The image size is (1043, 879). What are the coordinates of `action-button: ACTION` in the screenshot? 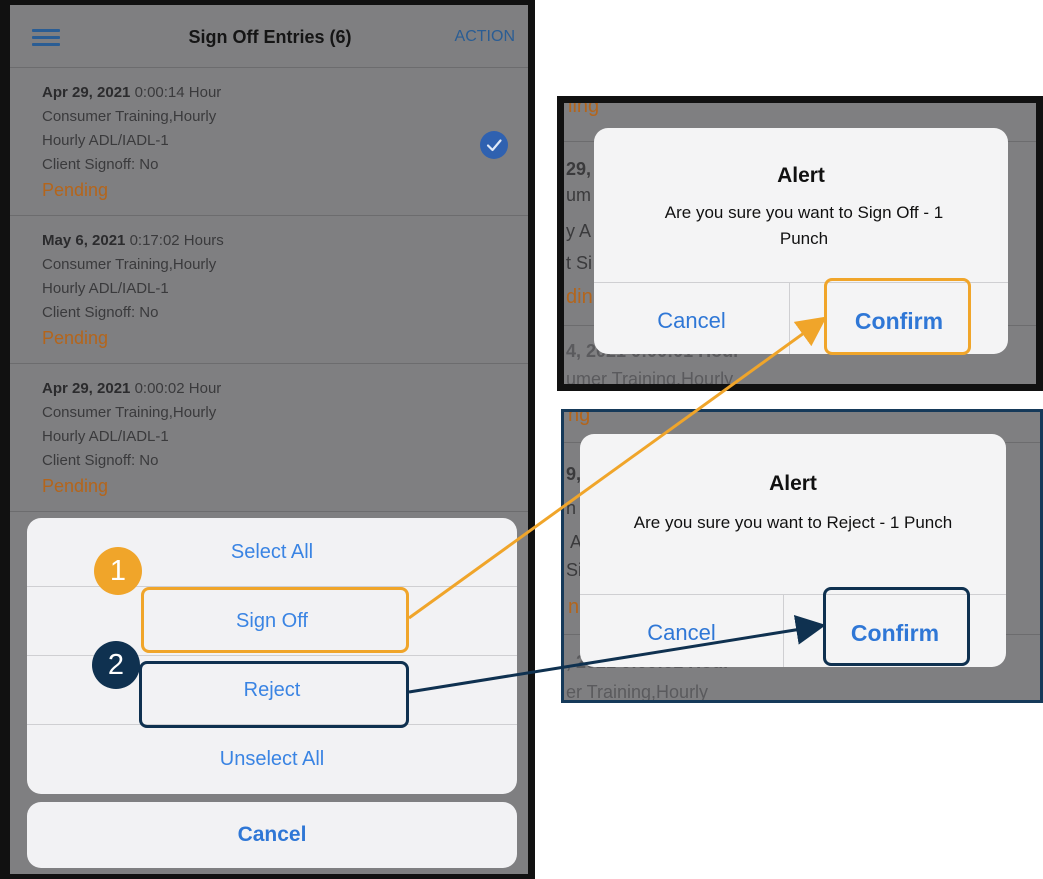 It's located at (472, 37).